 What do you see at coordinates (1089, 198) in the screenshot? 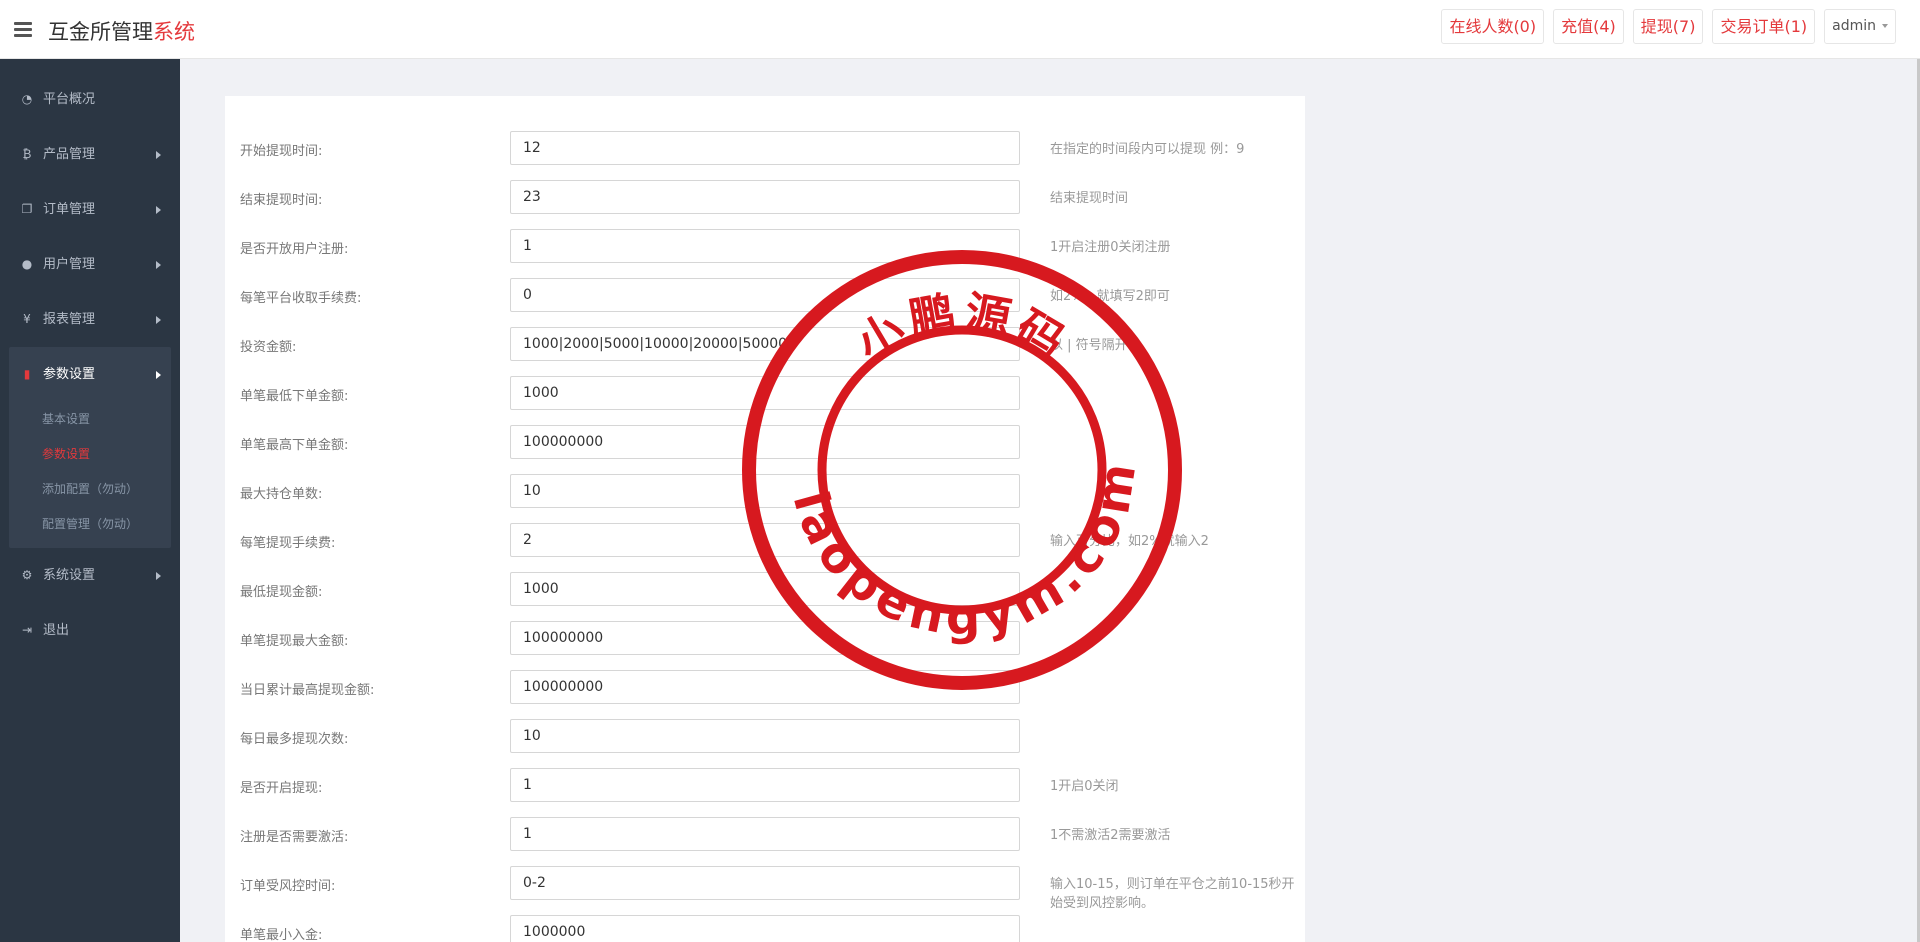
I see `form-help-text: 结束提现时间` at bounding box center [1089, 198].